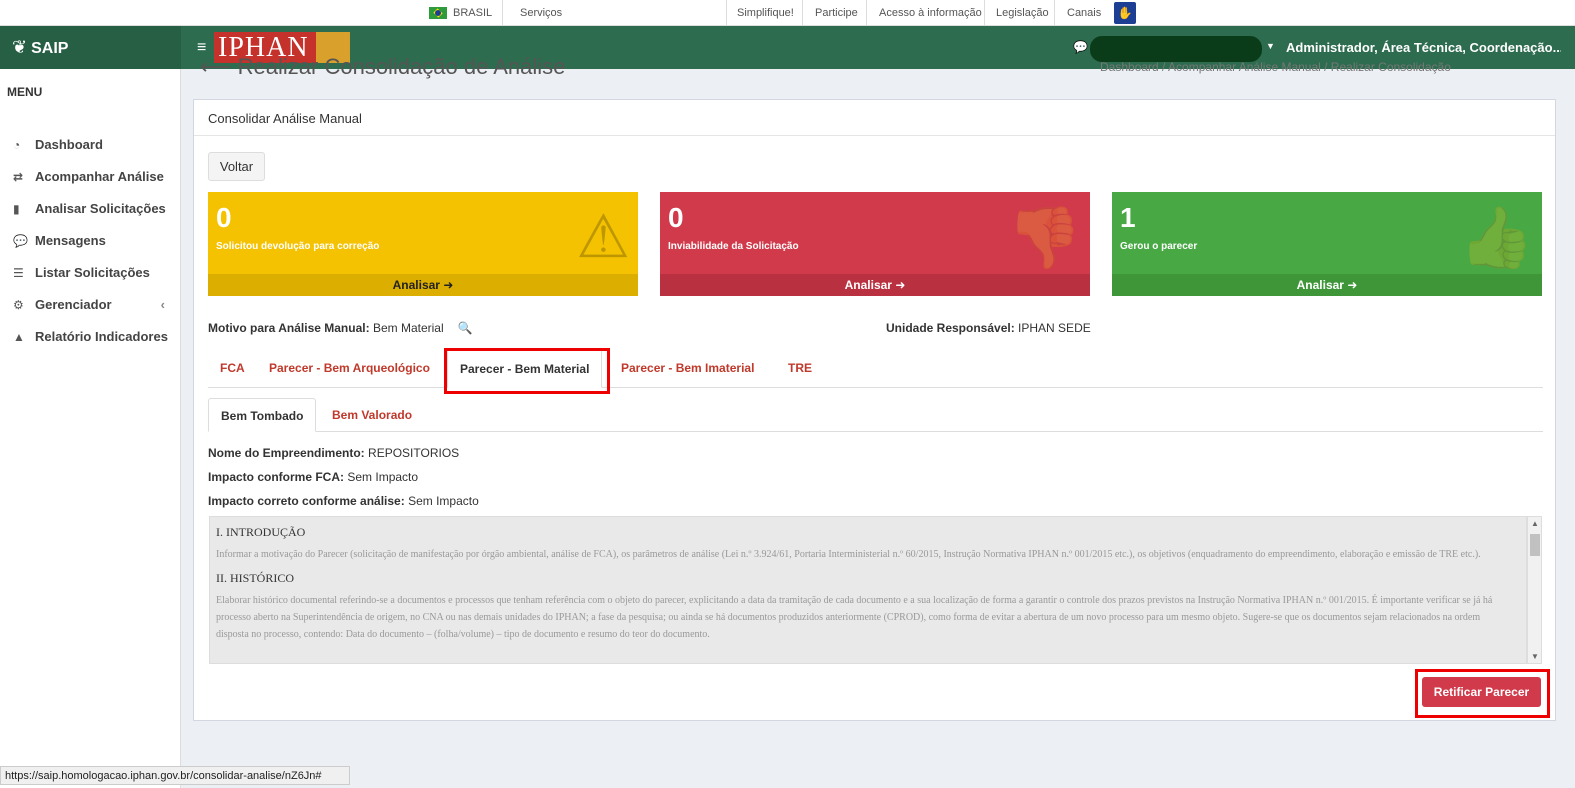 The width and height of the screenshot is (1575, 788). What do you see at coordinates (603, 236) in the screenshot?
I see `warning-icon: ⚠` at bounding box center [603, 236].